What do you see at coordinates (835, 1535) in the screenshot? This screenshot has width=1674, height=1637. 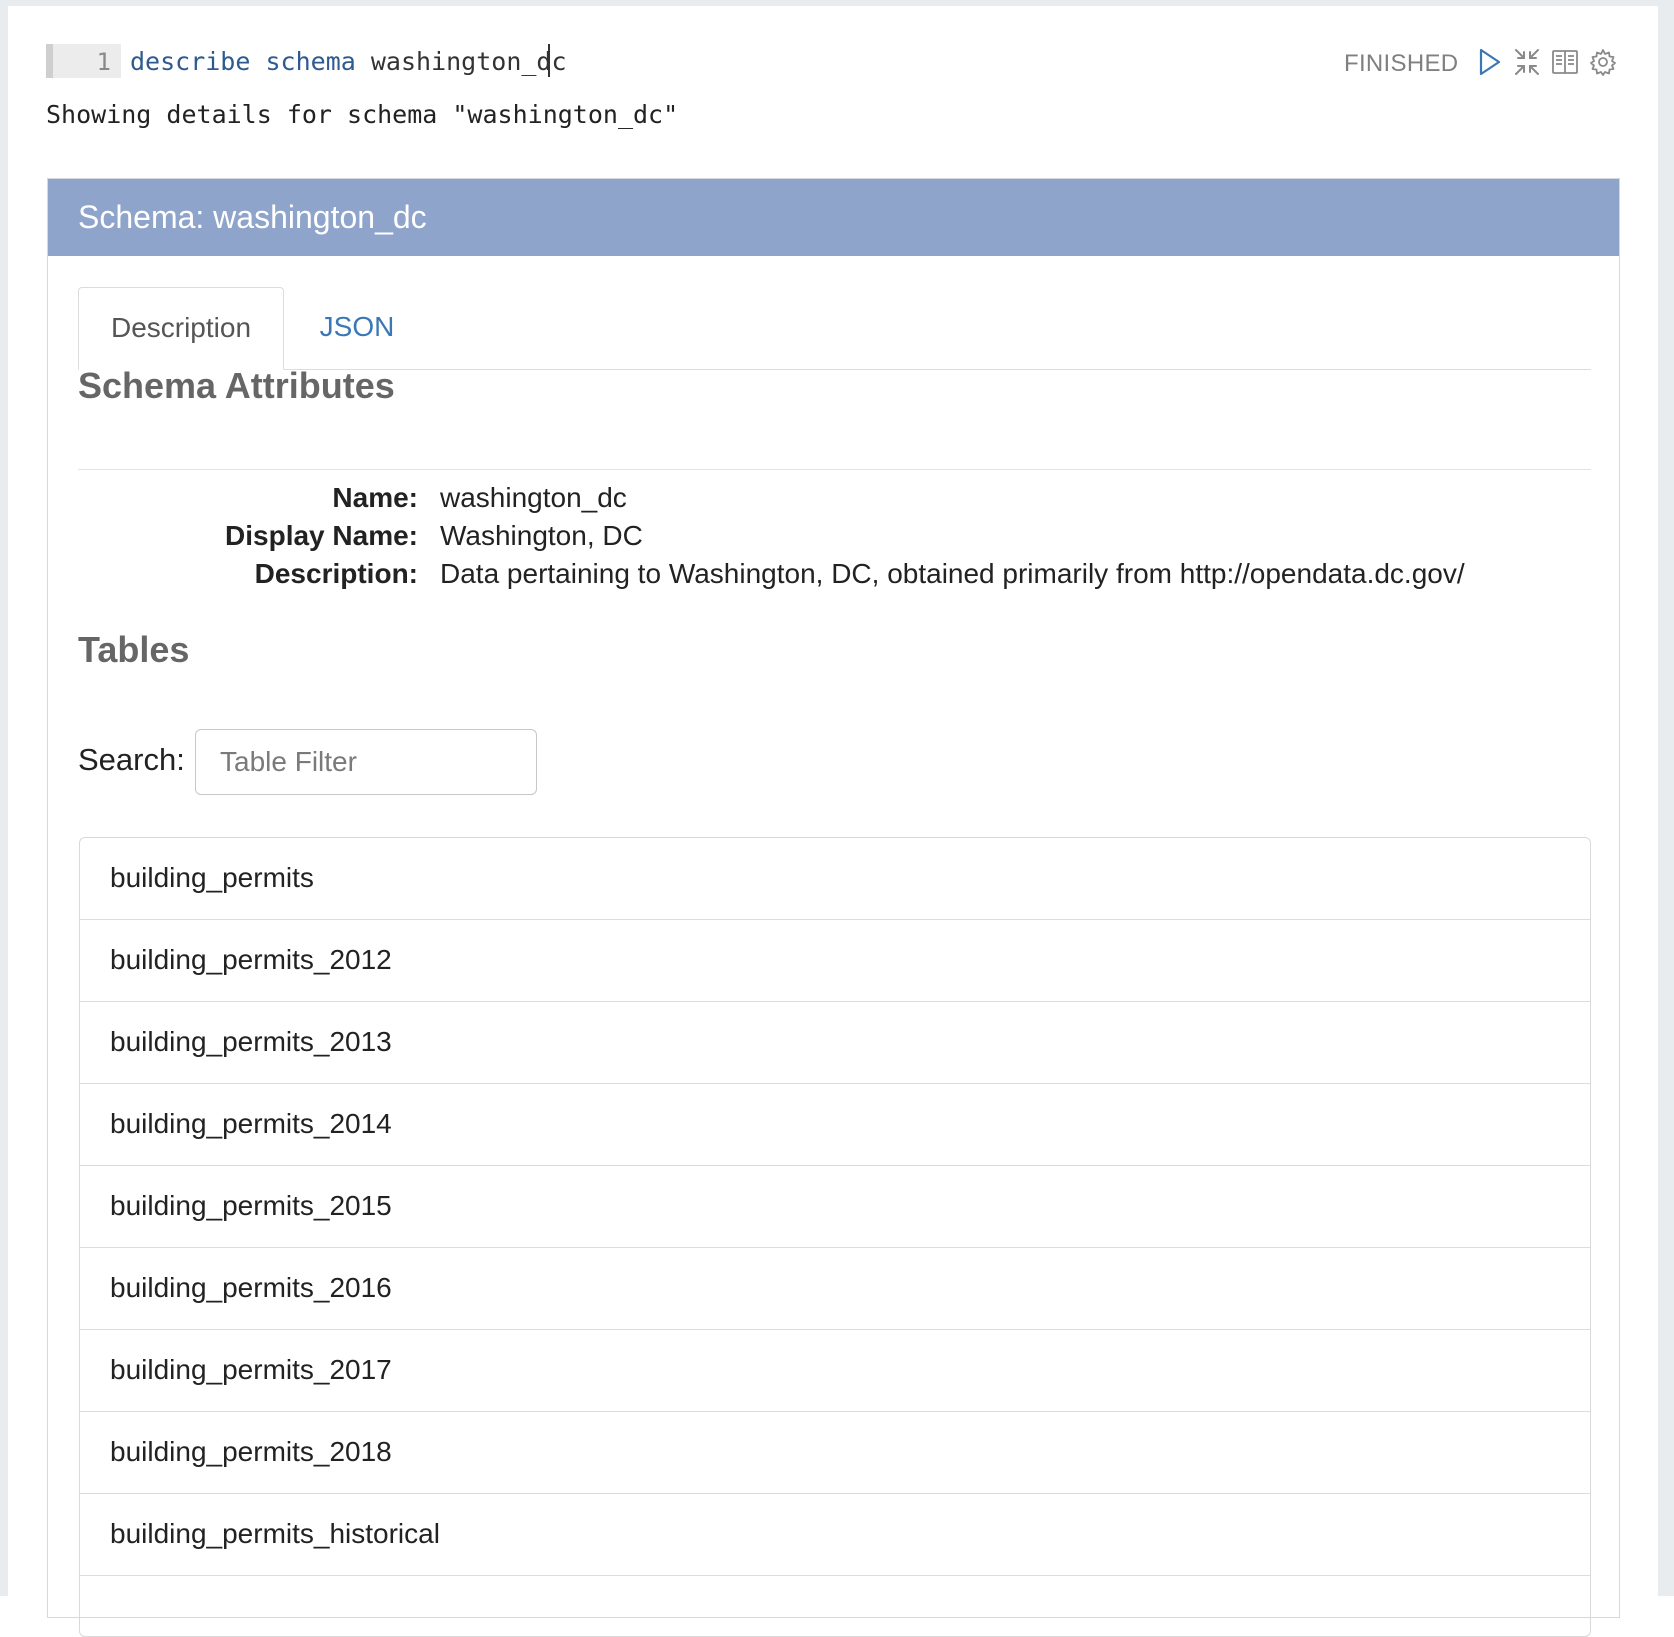 I see `table-list-item: building_permits_historical` at bounding box center [835, 1535].